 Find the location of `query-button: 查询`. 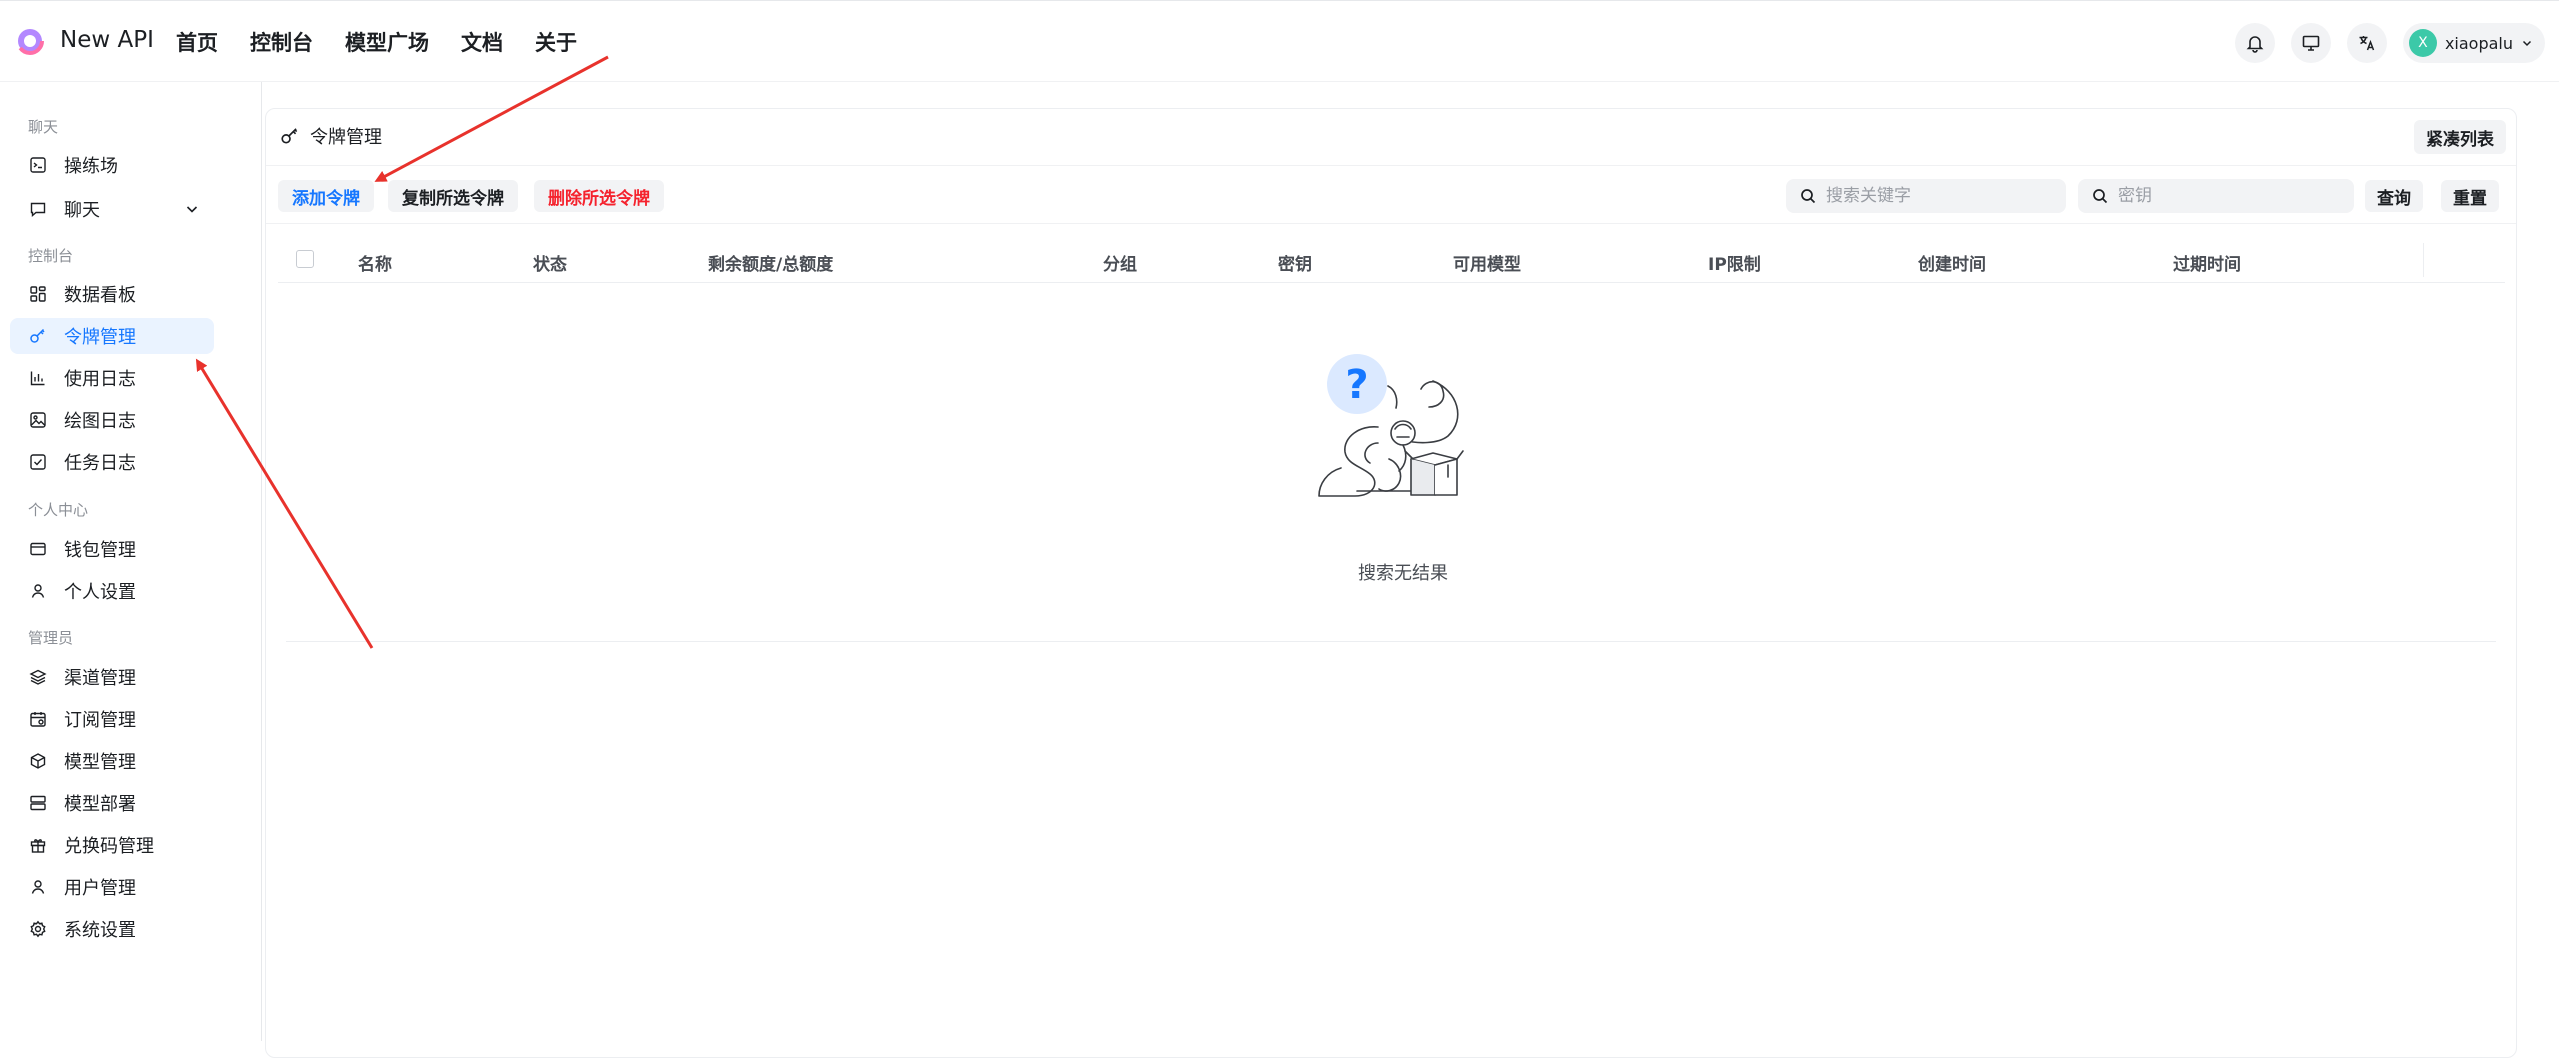

query-button: 查询 is located at coordinates (2394, 196).